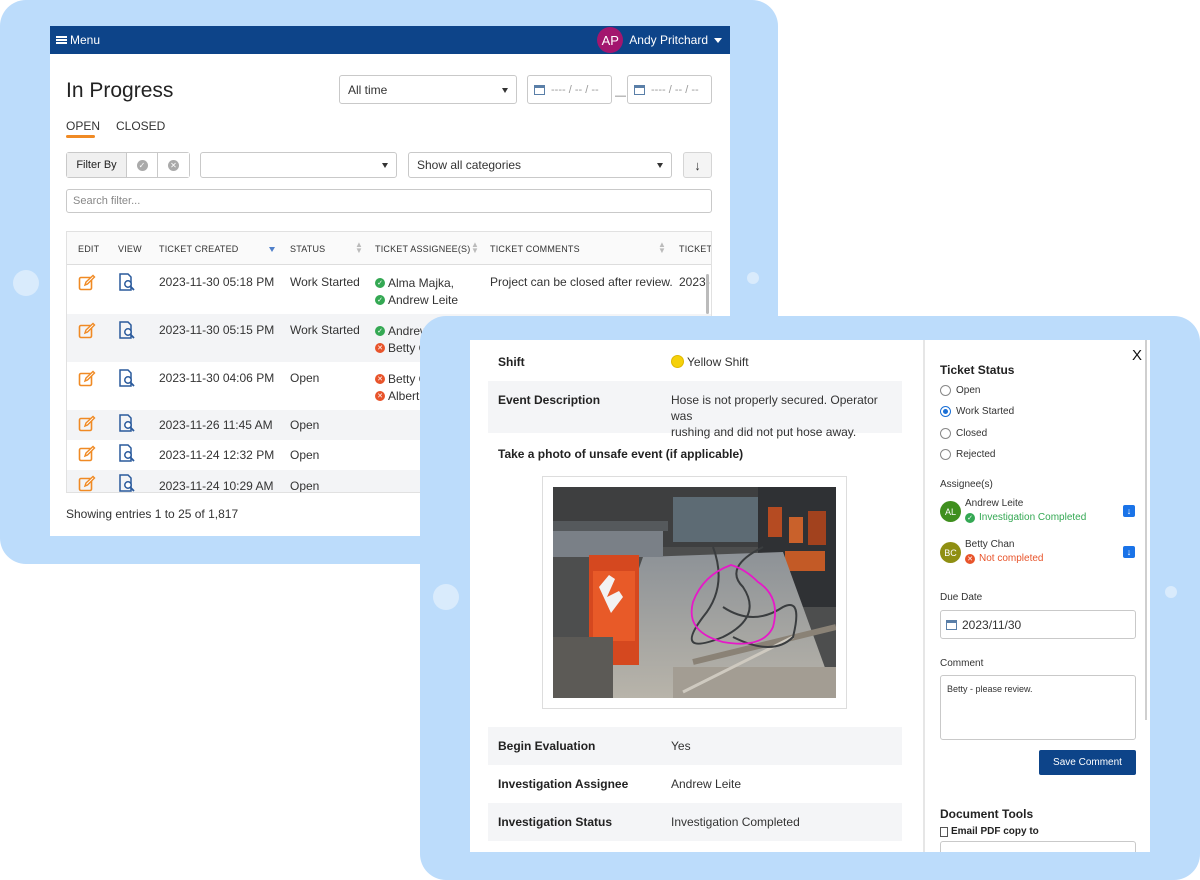 The image size is (1200, 880). I want to click on comment-value: Betty - please review., so click(990, 689).